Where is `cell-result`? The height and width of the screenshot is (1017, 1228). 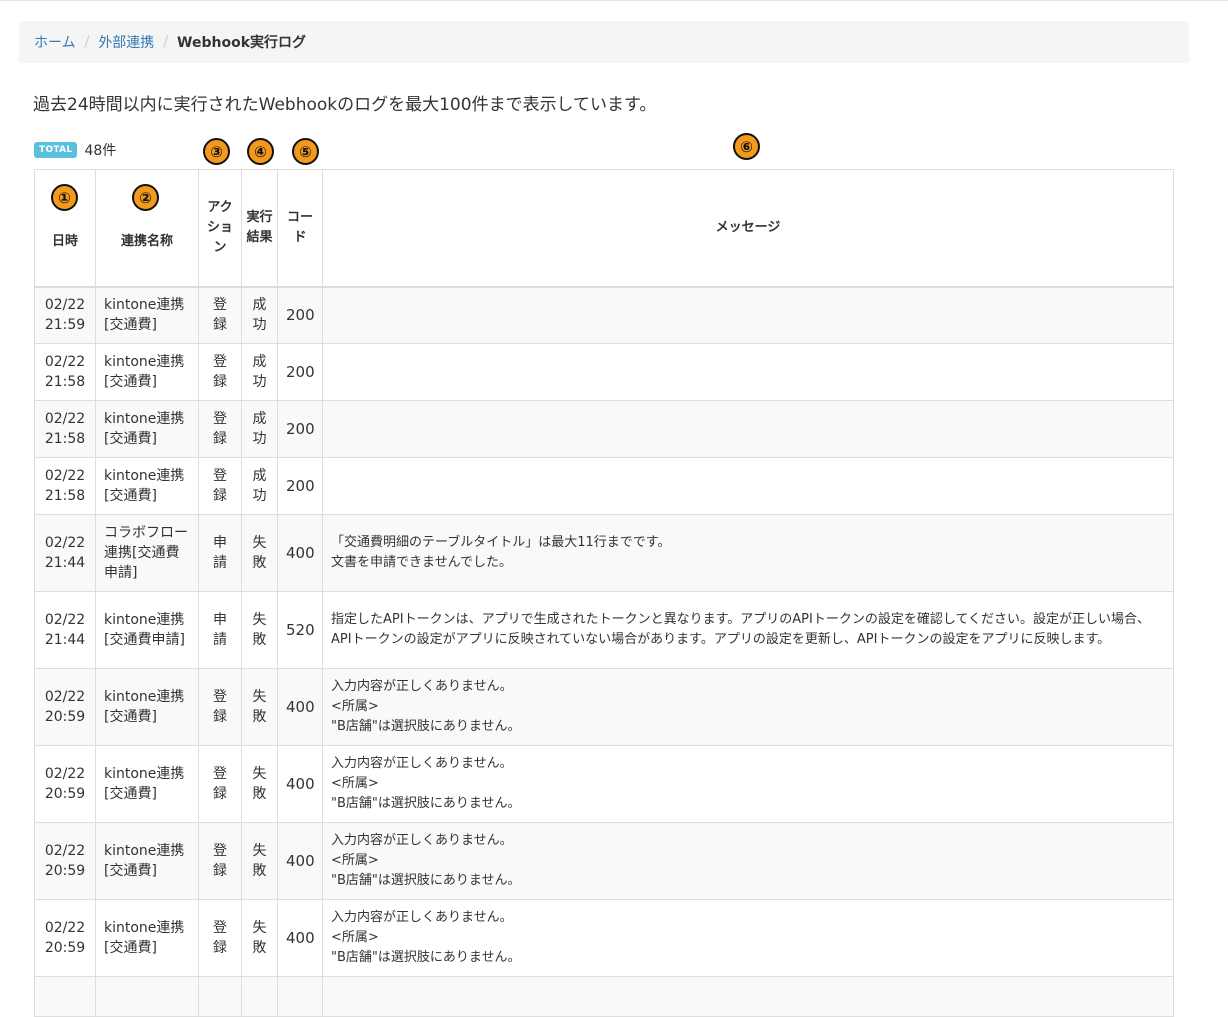 cell-result is located at coordinates (259, 996).